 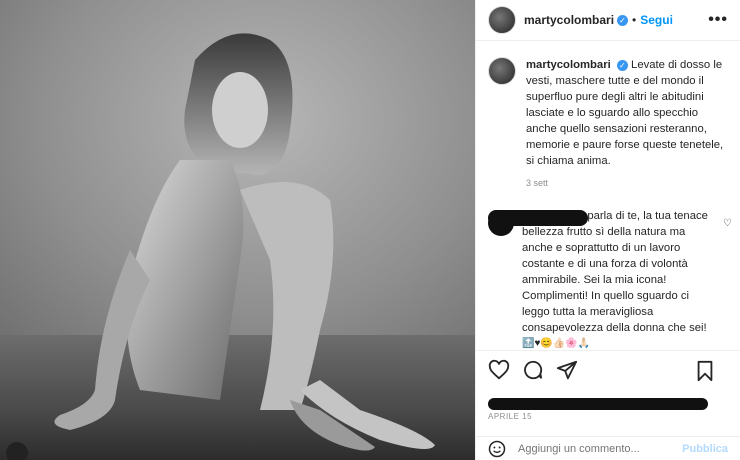 I want to click on post-header: martycolombari ✓ • Segui •••, so click(x=608, y=20).